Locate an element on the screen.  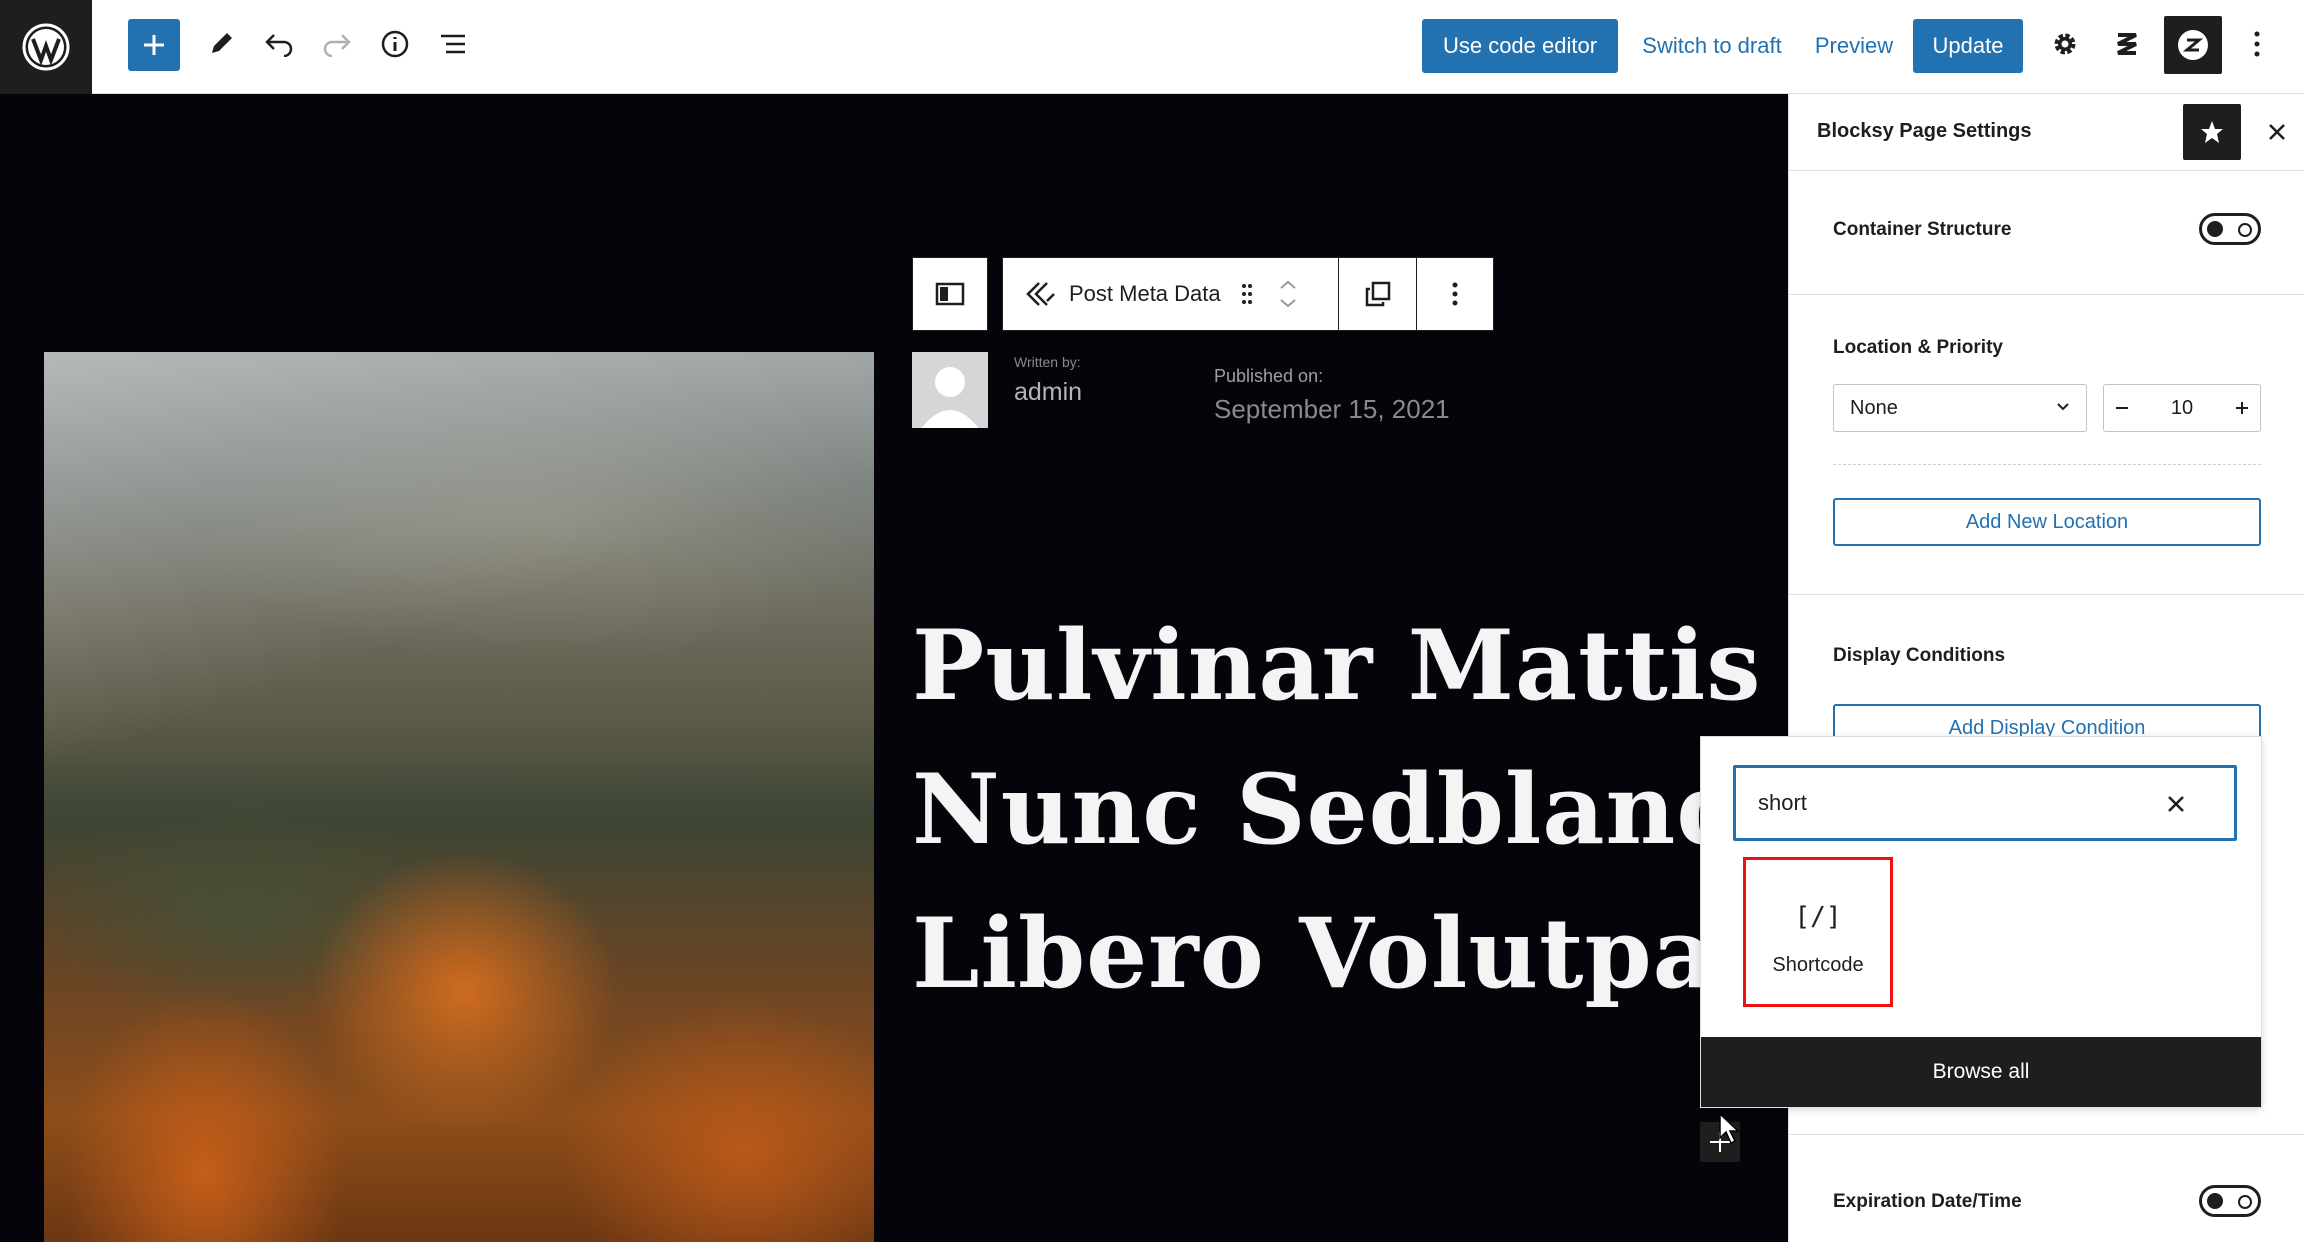
undo-icon is located at coordinates (279, 45).